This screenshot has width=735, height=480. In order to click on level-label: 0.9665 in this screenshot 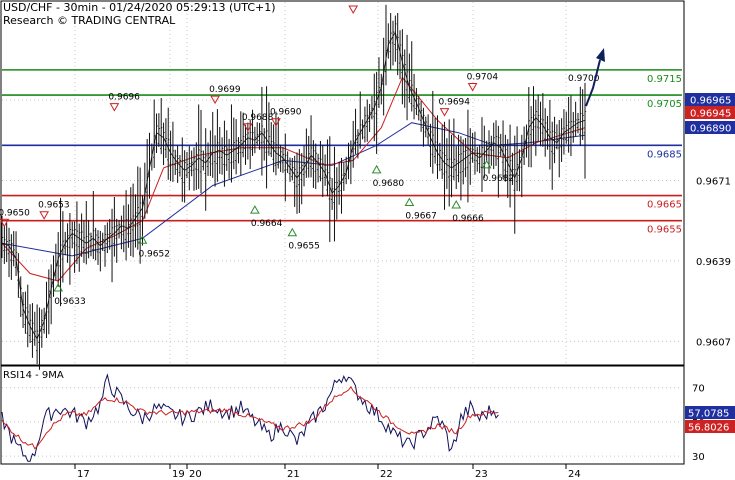, I will do `click(664, 205)`.